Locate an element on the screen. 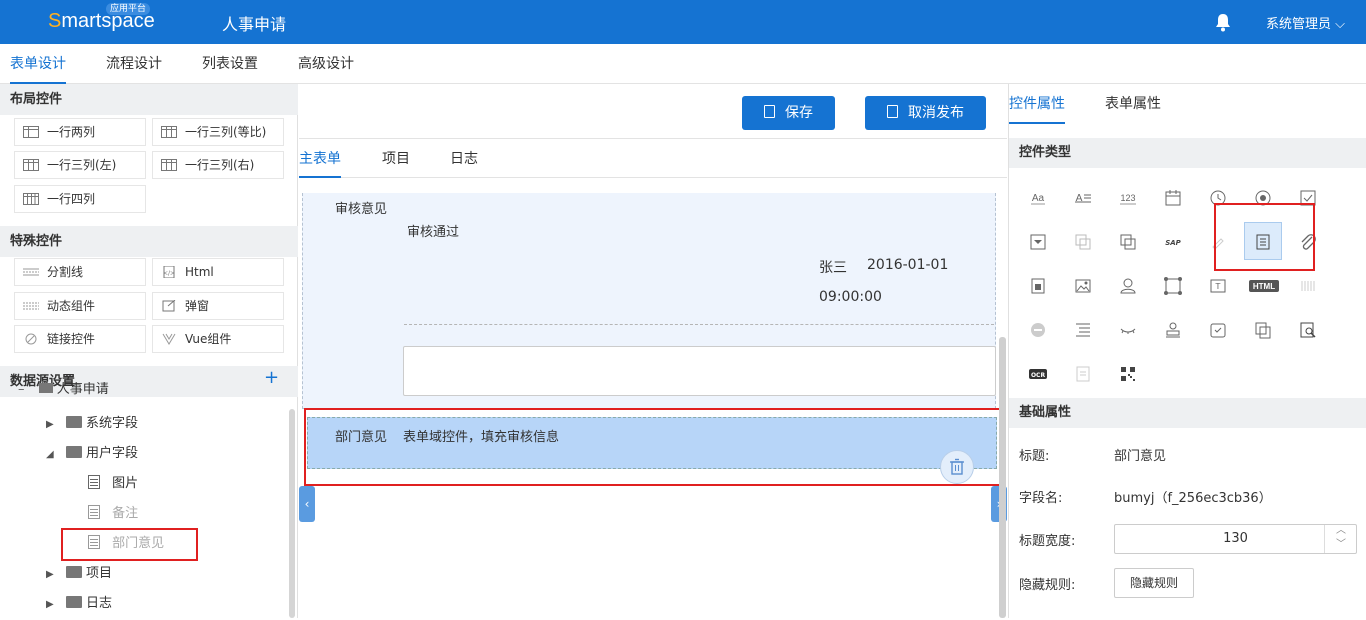 Image resolution: width=1366 pixels, height=620 pixels. control-label: Html is located at coordinates (199, 272).